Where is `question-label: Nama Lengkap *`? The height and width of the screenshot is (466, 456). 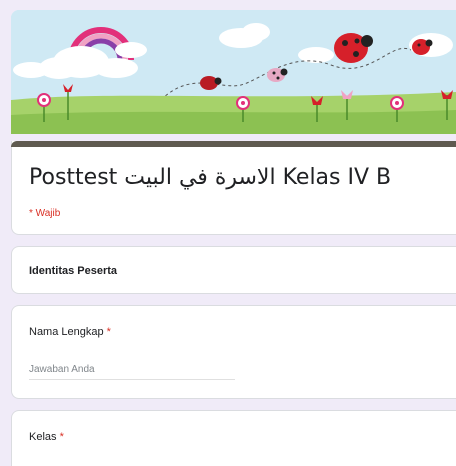 question-label: Nama Lengkap * is located at coordinates (70, 332).